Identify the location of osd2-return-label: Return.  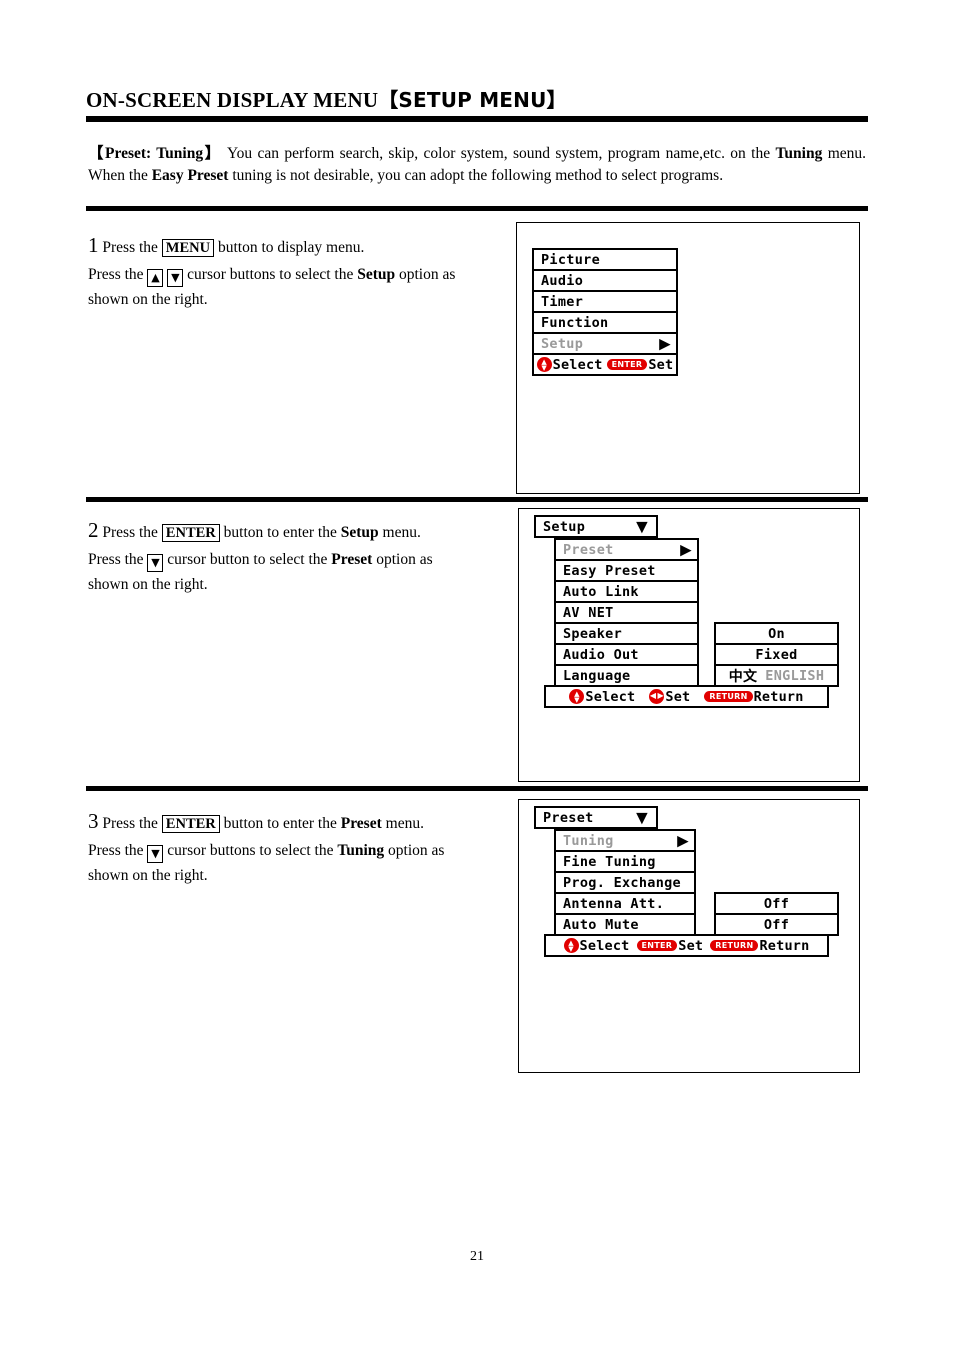
(778, 696).